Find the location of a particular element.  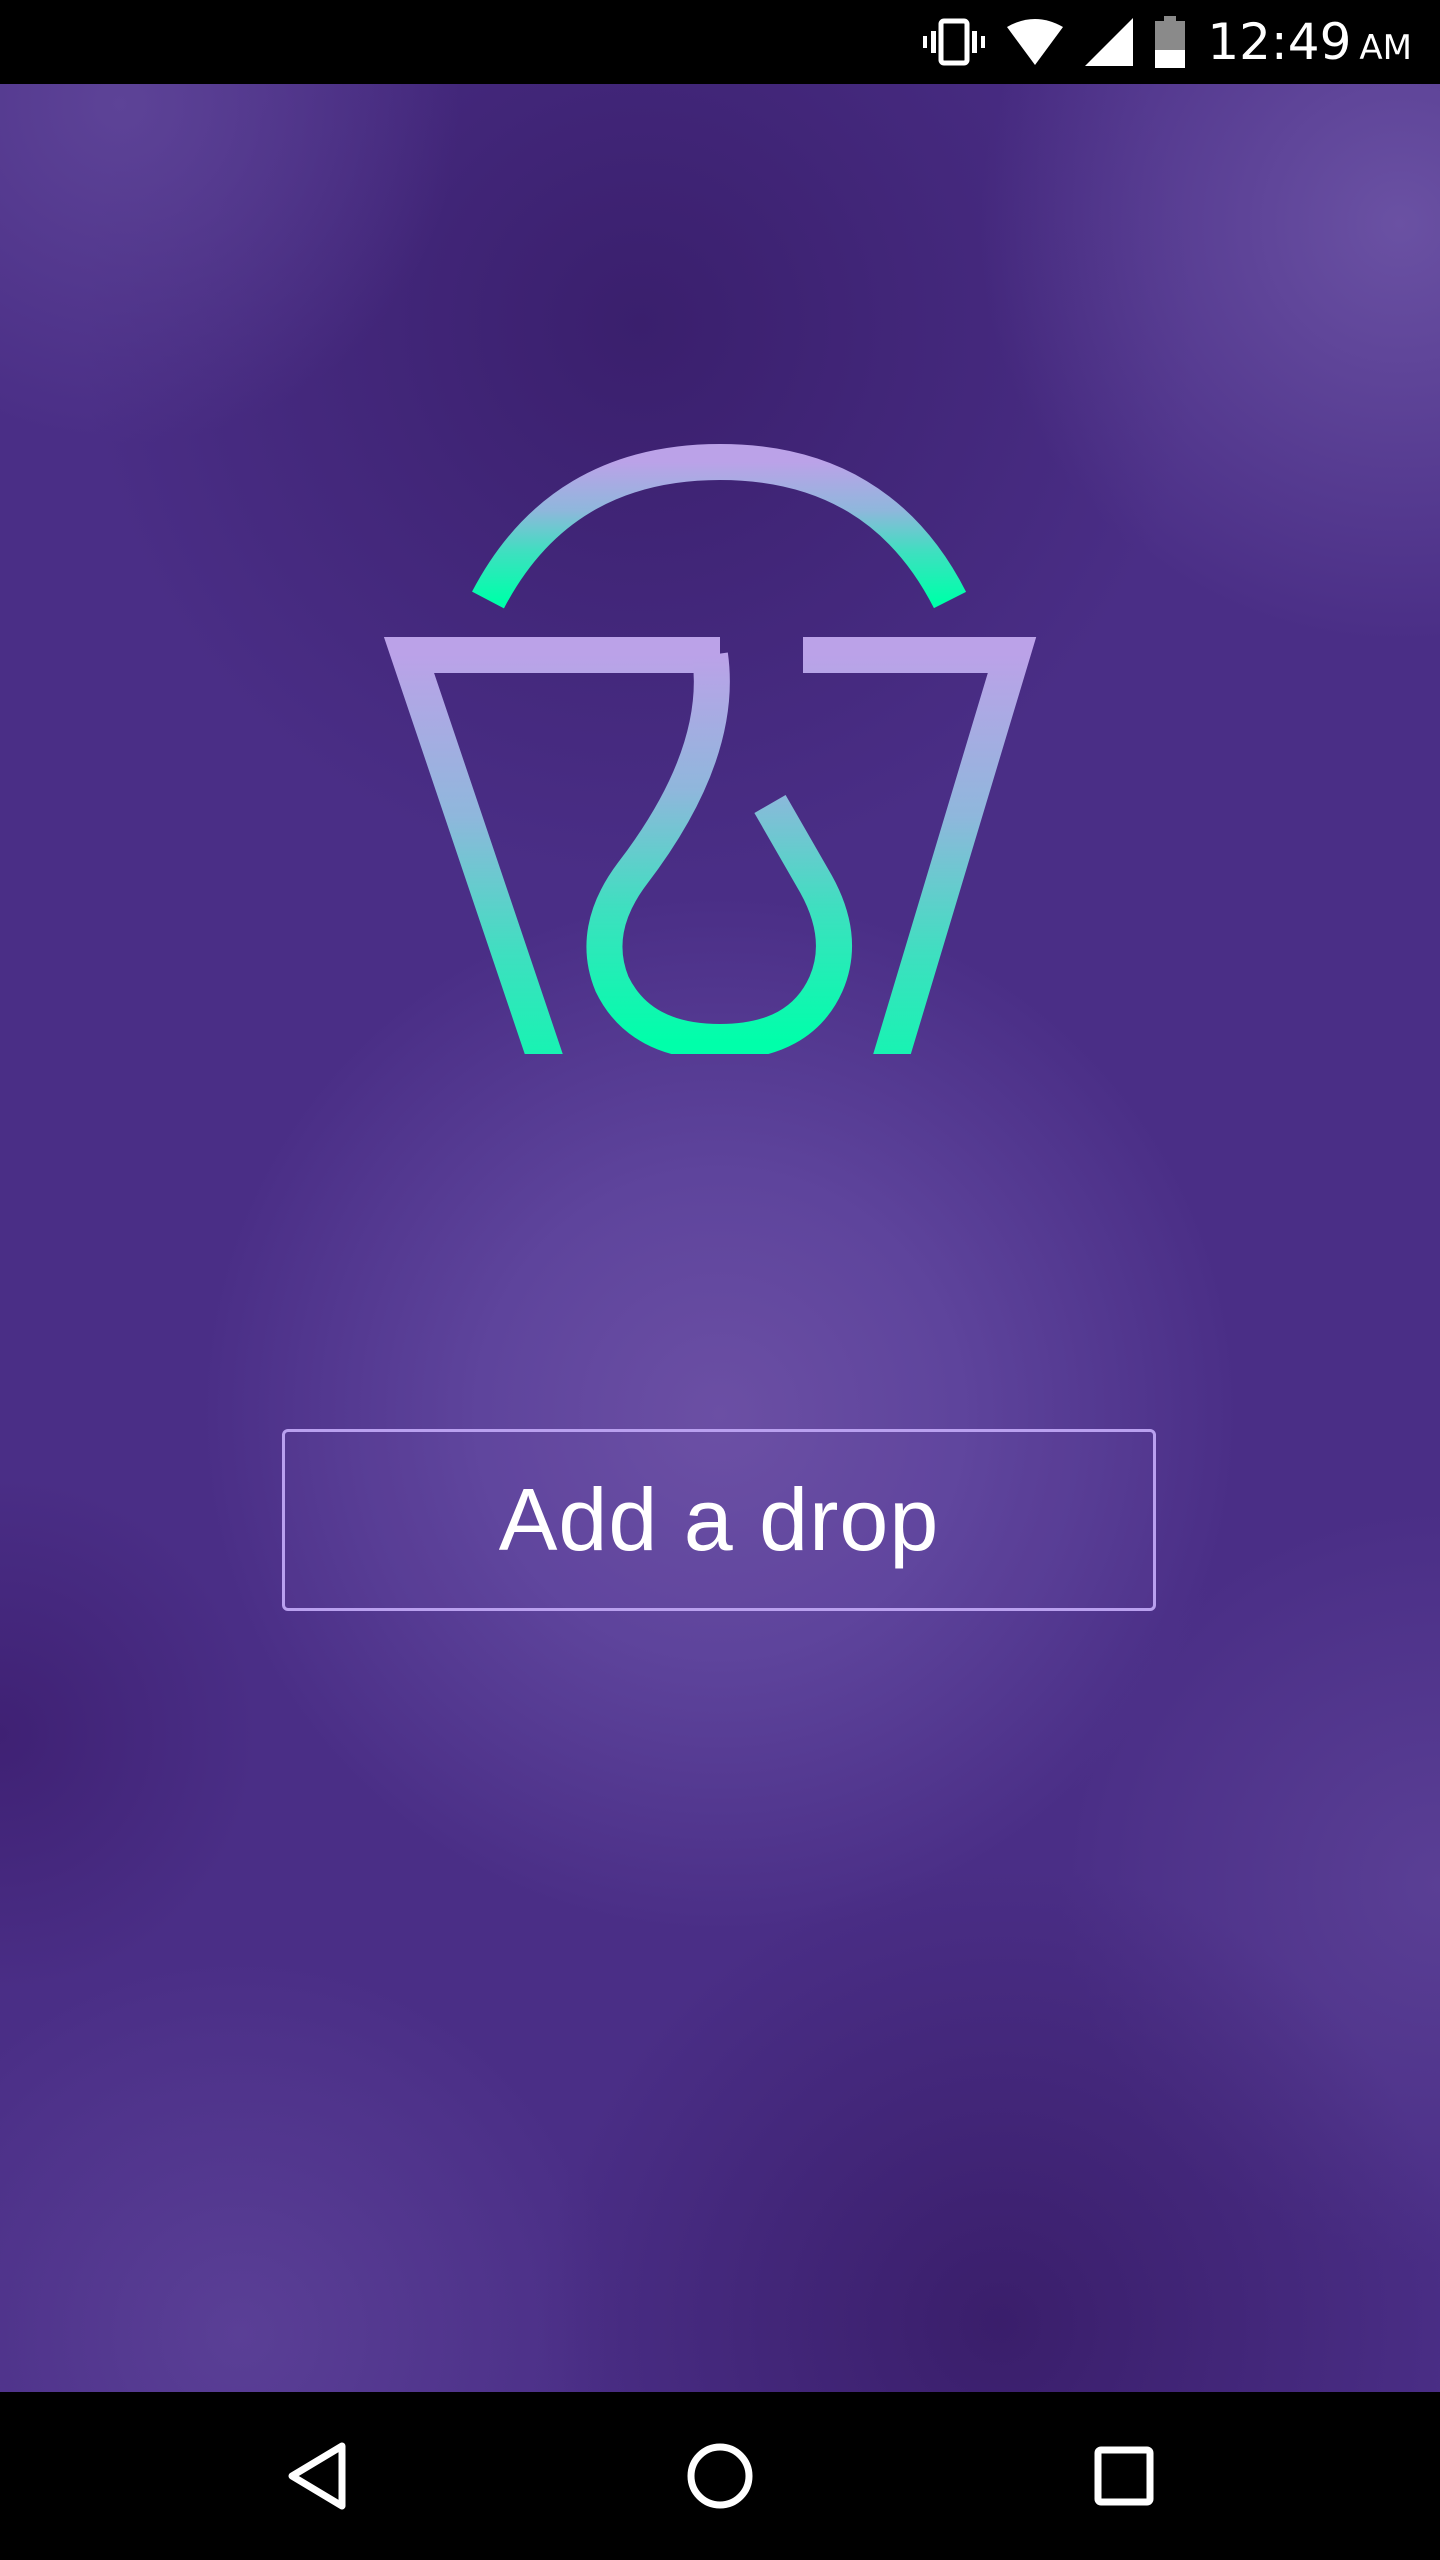

home-icon is located at coordinates (720, 2476).